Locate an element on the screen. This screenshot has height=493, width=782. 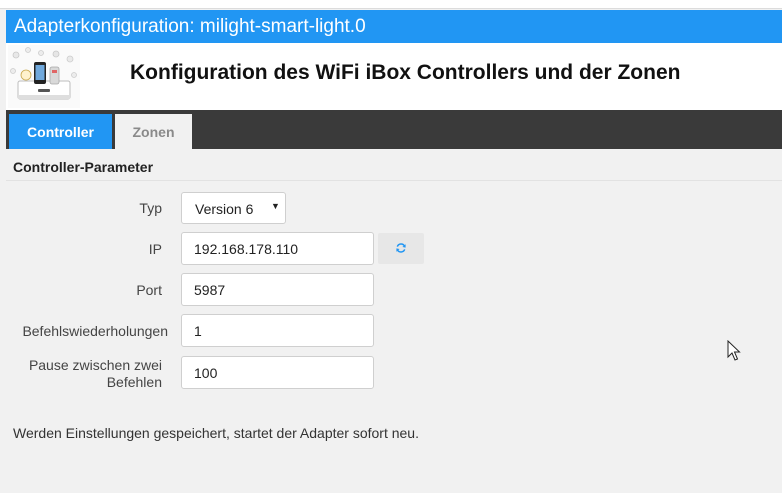
ip-label: IP is located at coordinates (155, 249).